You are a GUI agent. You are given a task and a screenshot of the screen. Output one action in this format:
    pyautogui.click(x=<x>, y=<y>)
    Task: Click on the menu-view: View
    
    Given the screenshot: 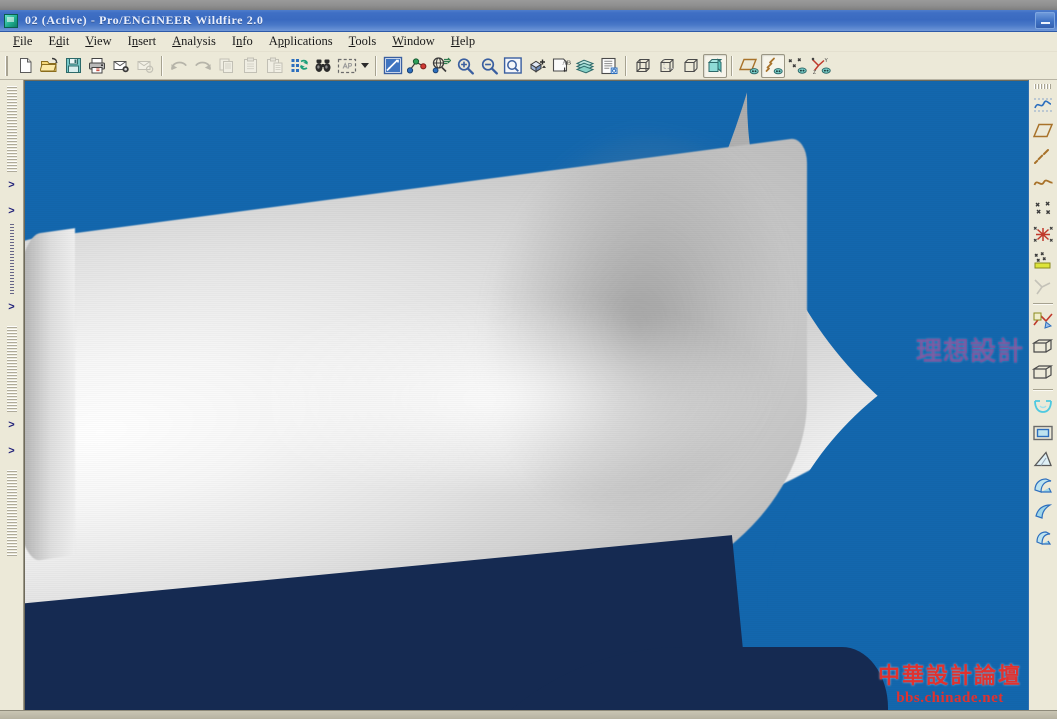 What is the action you would take?
    pyautogui.click(x=99, y=41)
    